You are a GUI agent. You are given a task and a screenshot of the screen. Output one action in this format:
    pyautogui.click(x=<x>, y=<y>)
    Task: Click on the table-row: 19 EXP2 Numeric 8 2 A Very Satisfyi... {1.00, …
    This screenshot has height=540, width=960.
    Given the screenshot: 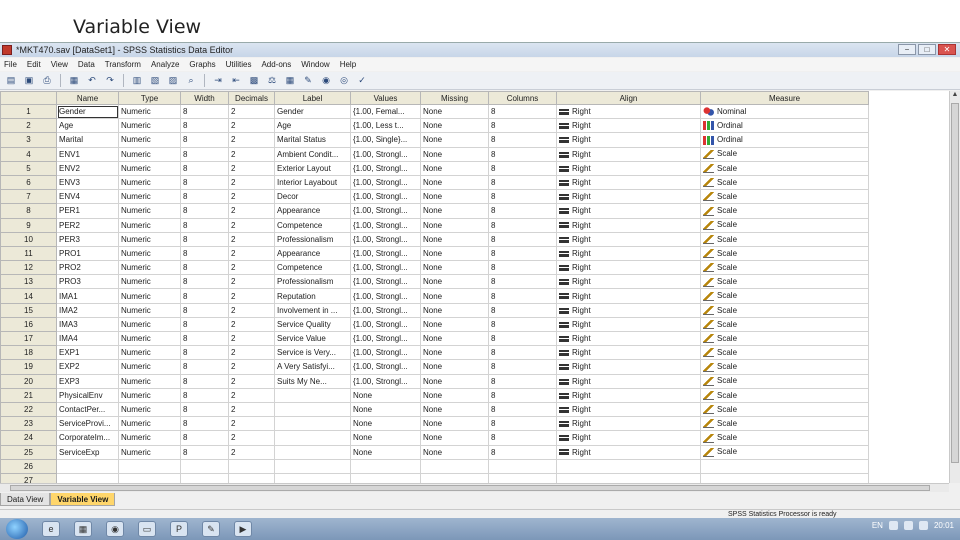 What is the action you would take?
    pyautogui.click(x=434, y=367)
    